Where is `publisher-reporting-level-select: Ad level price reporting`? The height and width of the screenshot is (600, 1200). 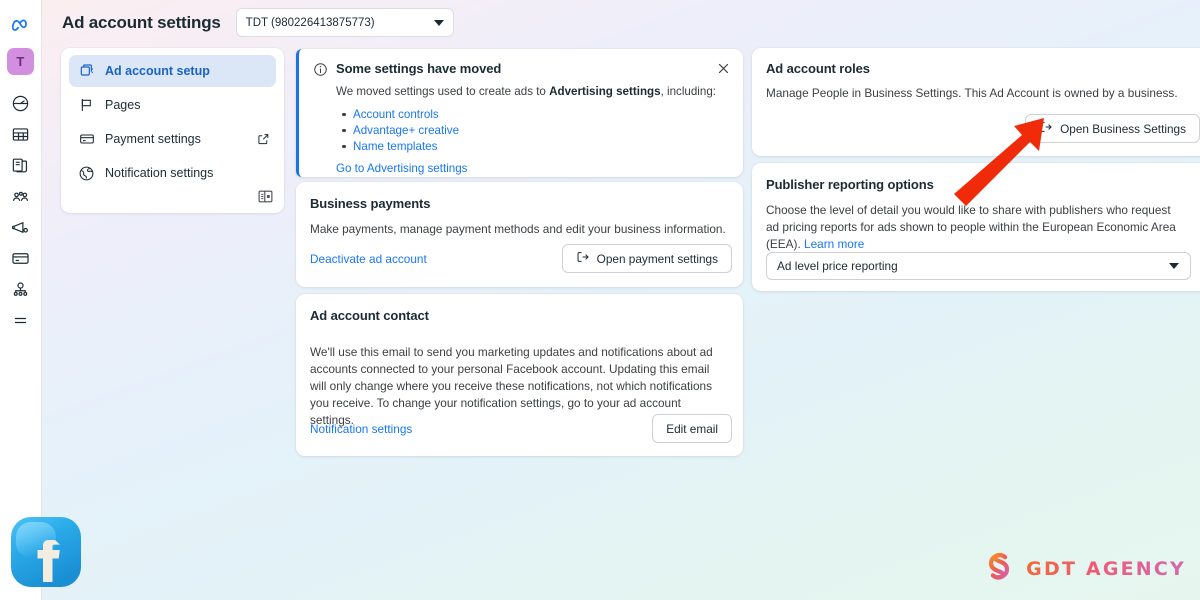 publisher-reporting-level-select: Ad level price reporting is located at coordinates (978, 266).